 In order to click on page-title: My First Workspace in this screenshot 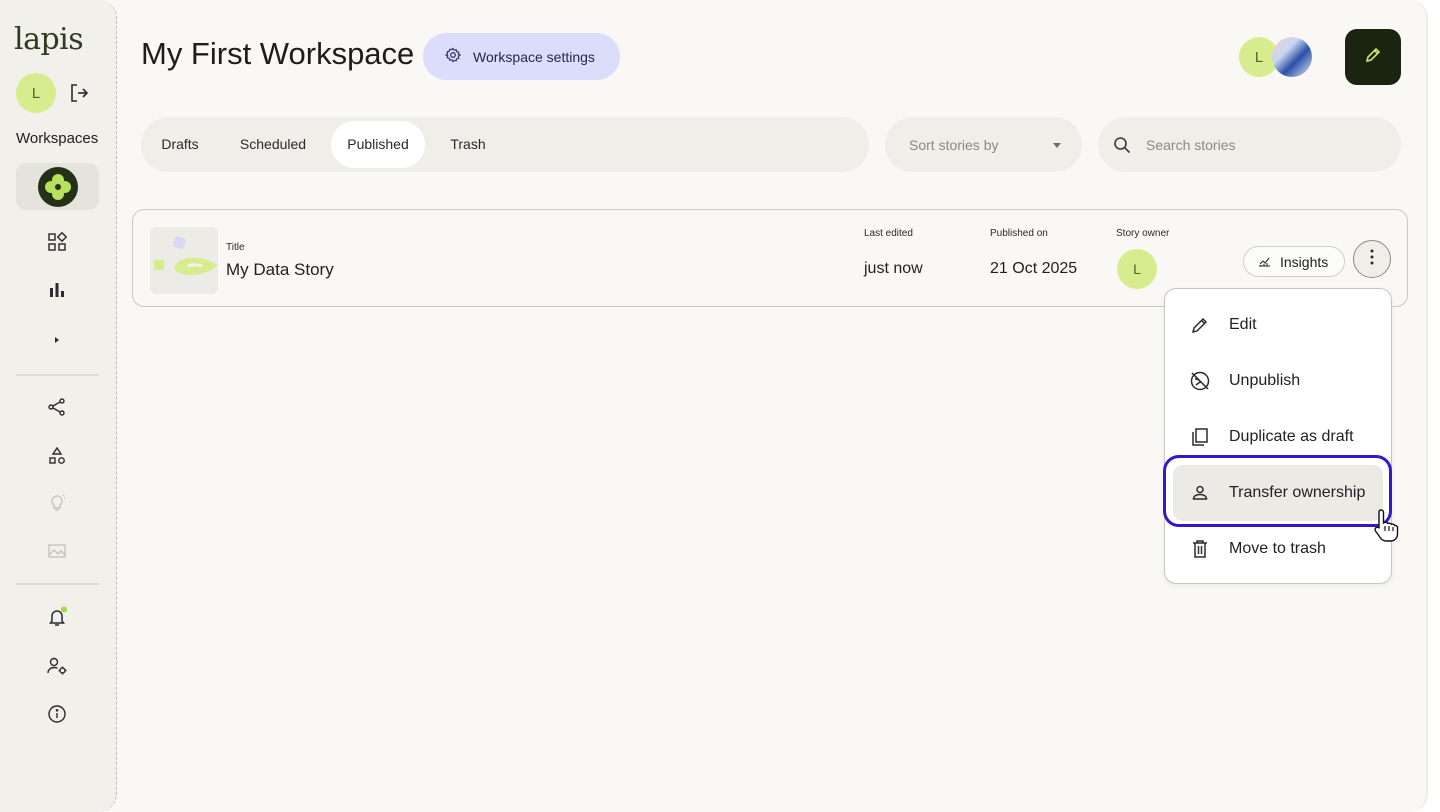, I will do `click(278, 53)`.